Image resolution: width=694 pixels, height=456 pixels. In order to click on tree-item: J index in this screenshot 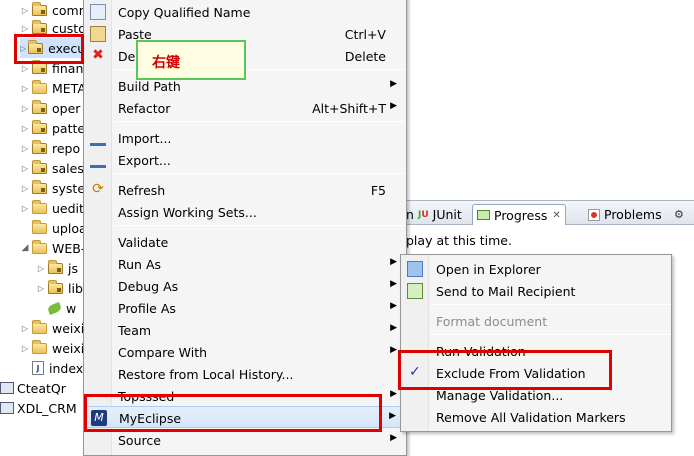, I will do `click(57, 368)`.